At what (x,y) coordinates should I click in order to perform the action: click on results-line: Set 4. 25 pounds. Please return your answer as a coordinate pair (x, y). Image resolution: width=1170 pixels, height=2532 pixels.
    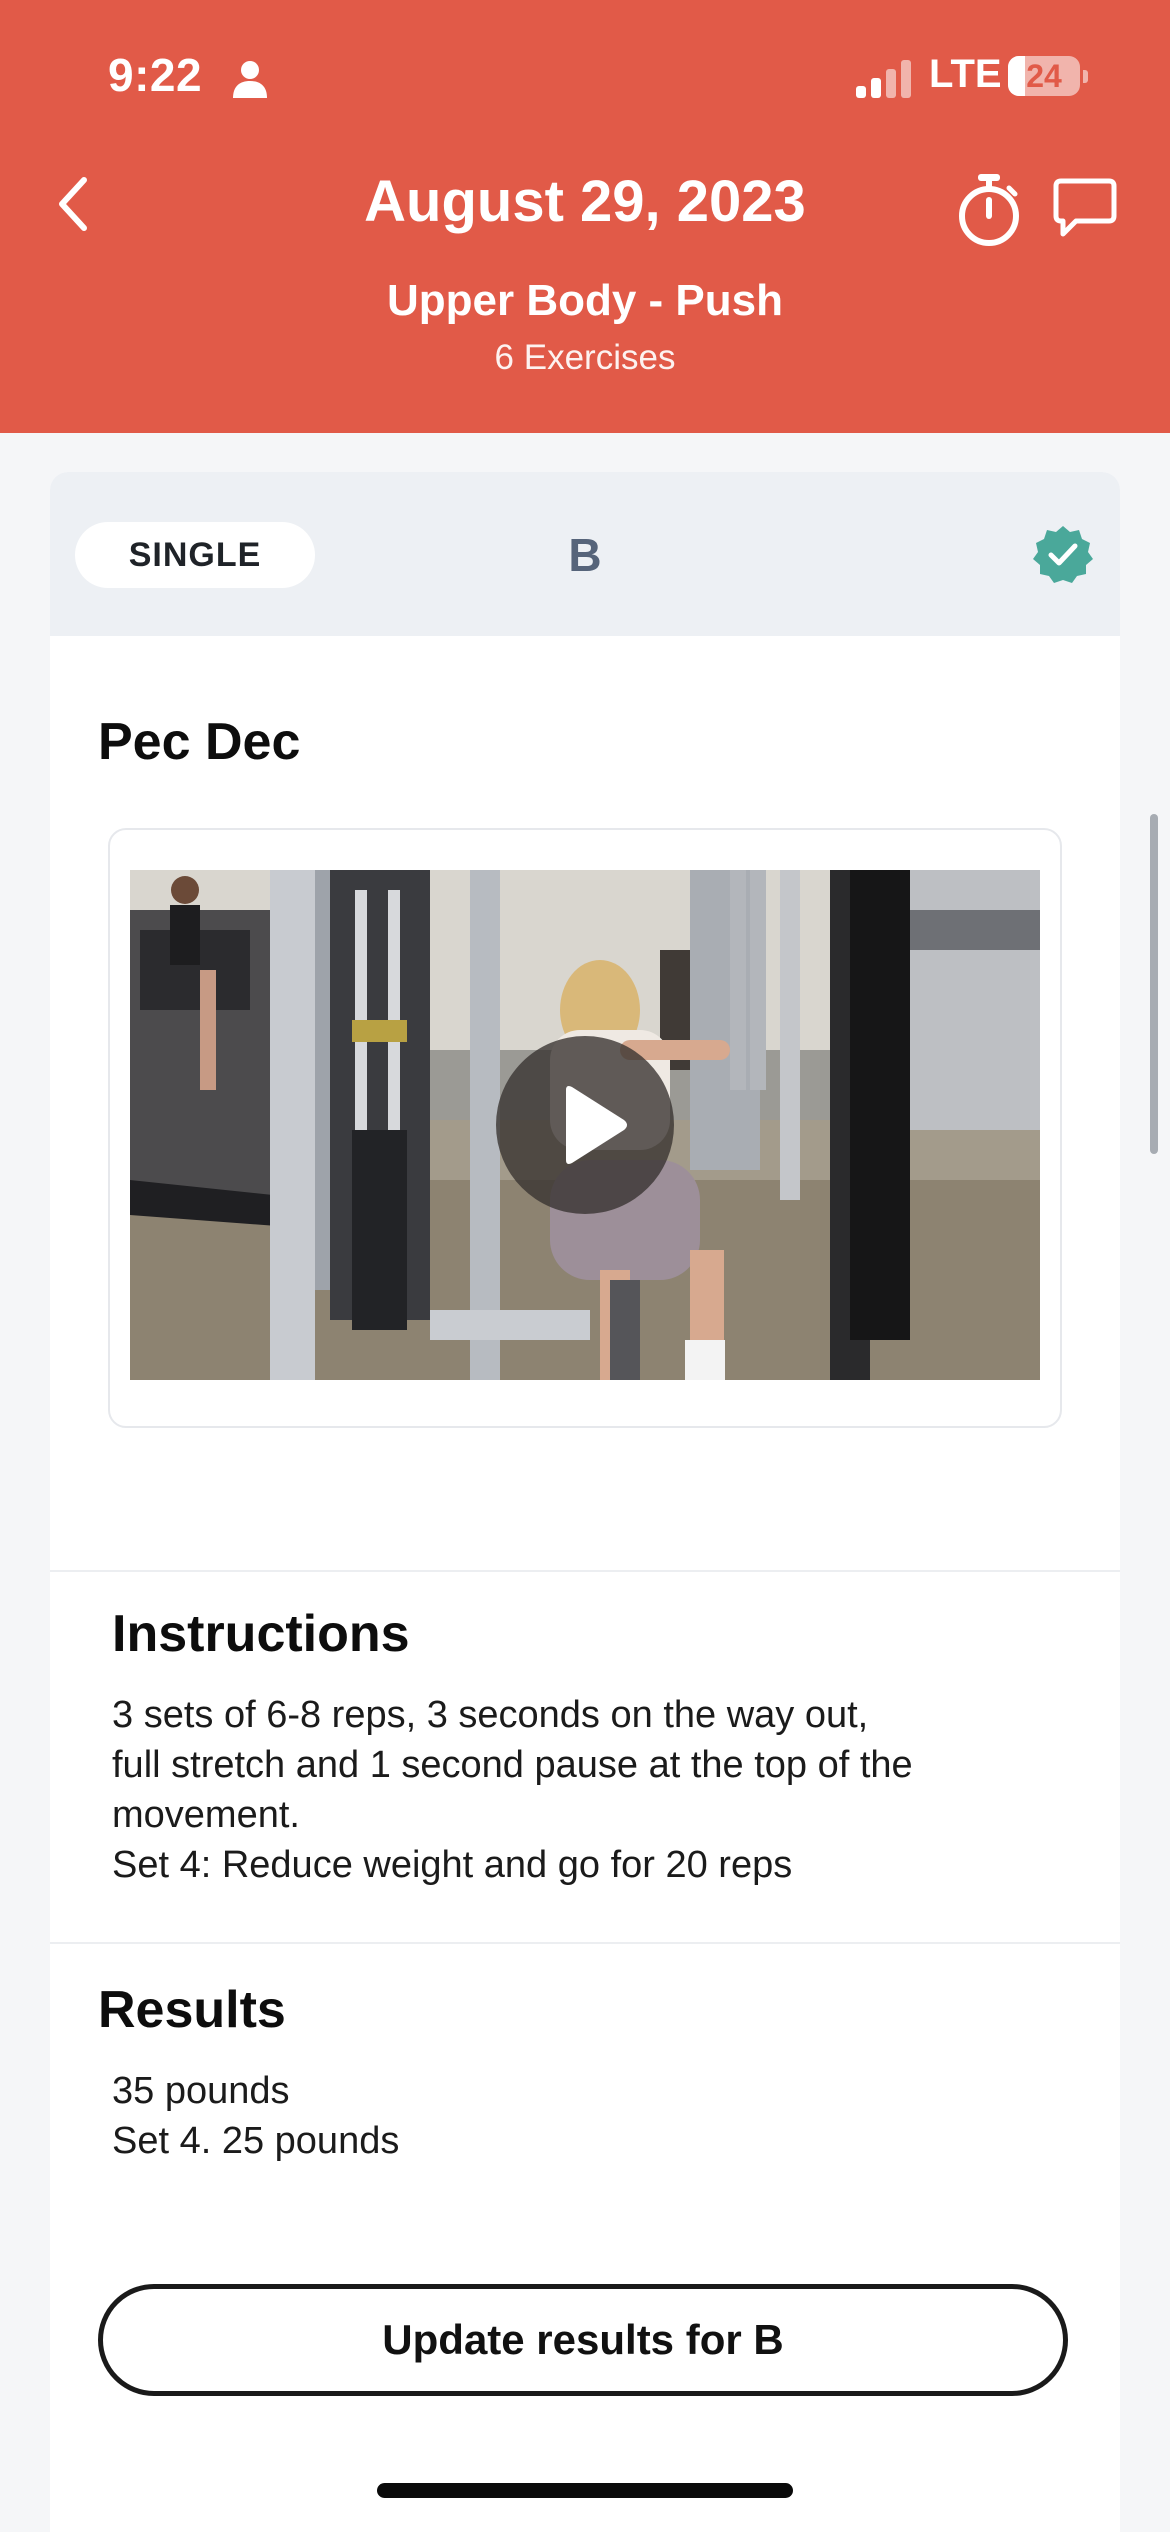
    Looking at the image, I should click on (256, 2141).